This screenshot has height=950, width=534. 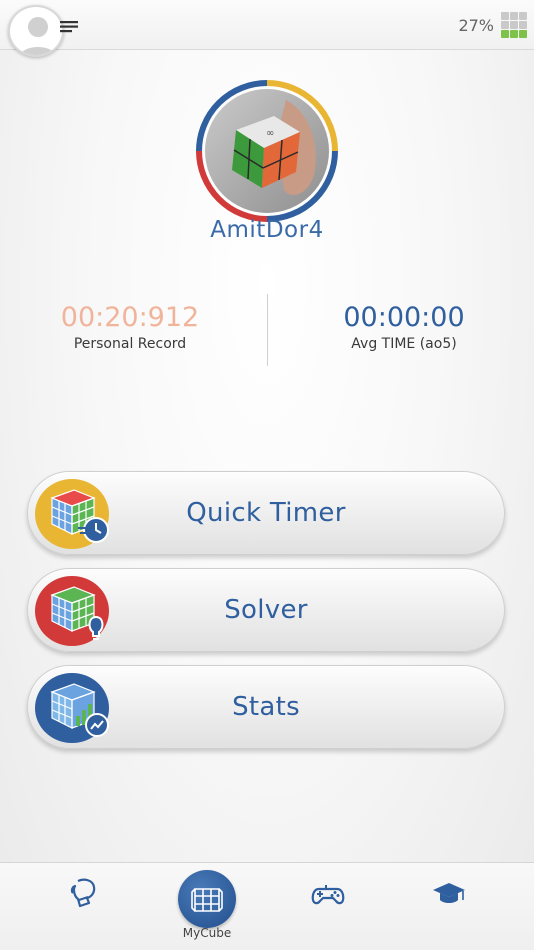 What do you see at coordinates (514, 25) in the screenshot?
I see `cube-battery-icon` at bounding box center [514, 25].